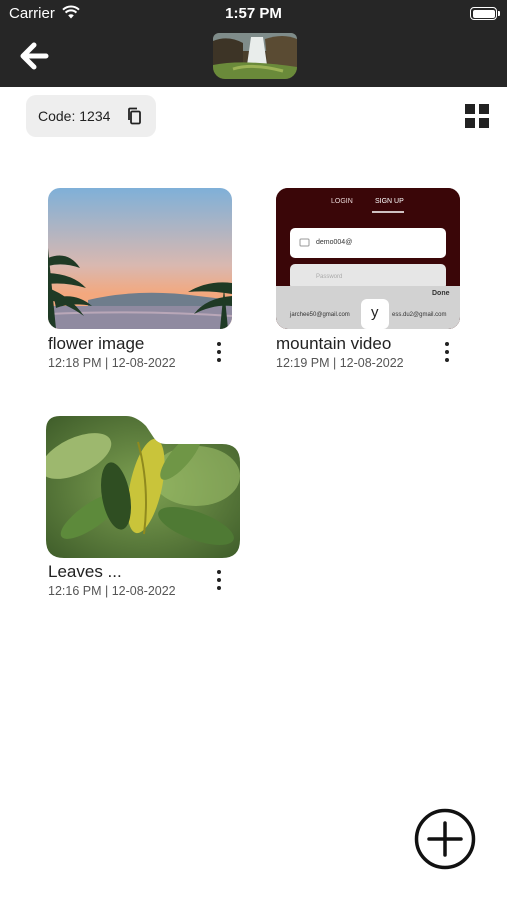  I want to click on grid-view-icon, so click(477, 116).